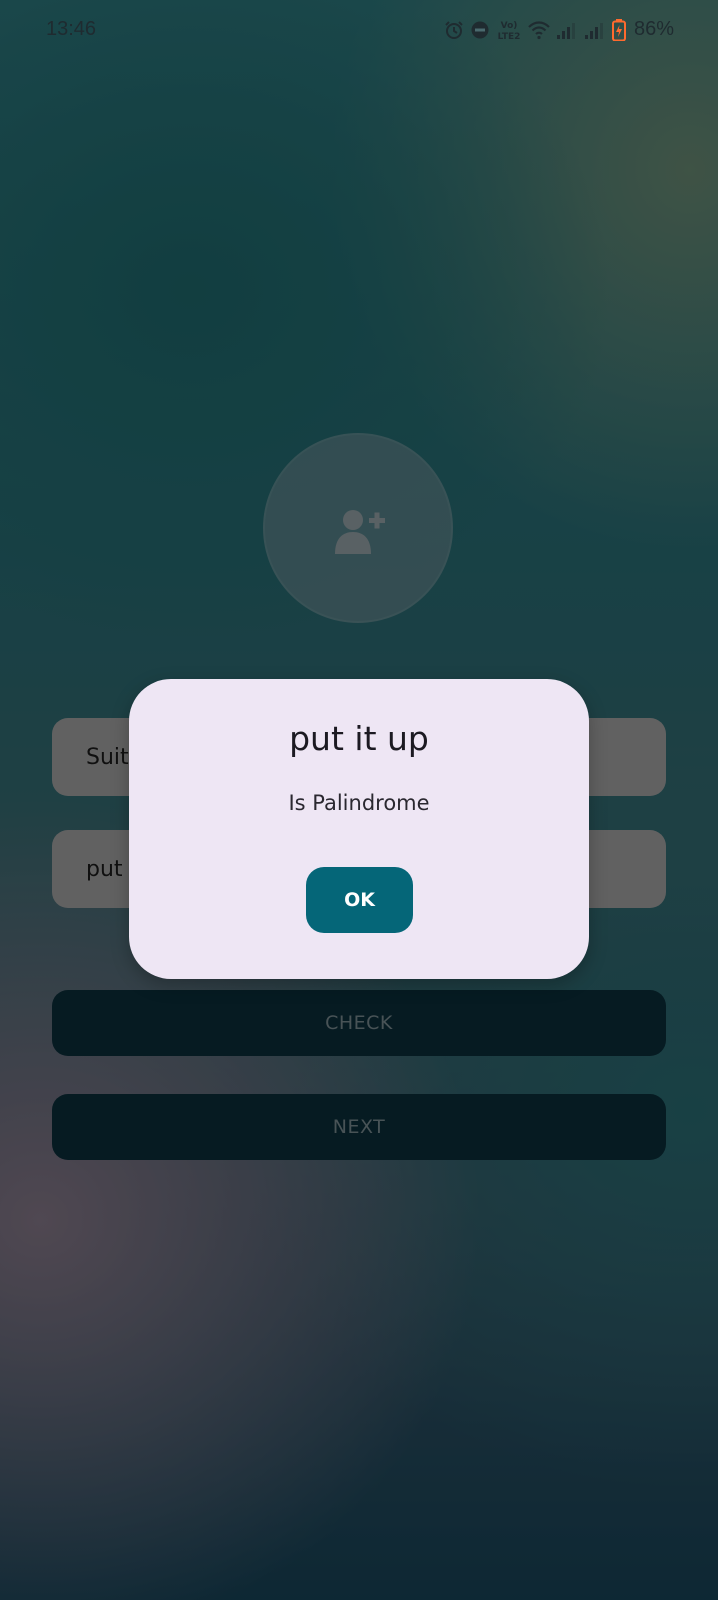 This screenshot has height=1600, width=718. I want to click on dialog-message: Is Palindrome, so click(359, 803).